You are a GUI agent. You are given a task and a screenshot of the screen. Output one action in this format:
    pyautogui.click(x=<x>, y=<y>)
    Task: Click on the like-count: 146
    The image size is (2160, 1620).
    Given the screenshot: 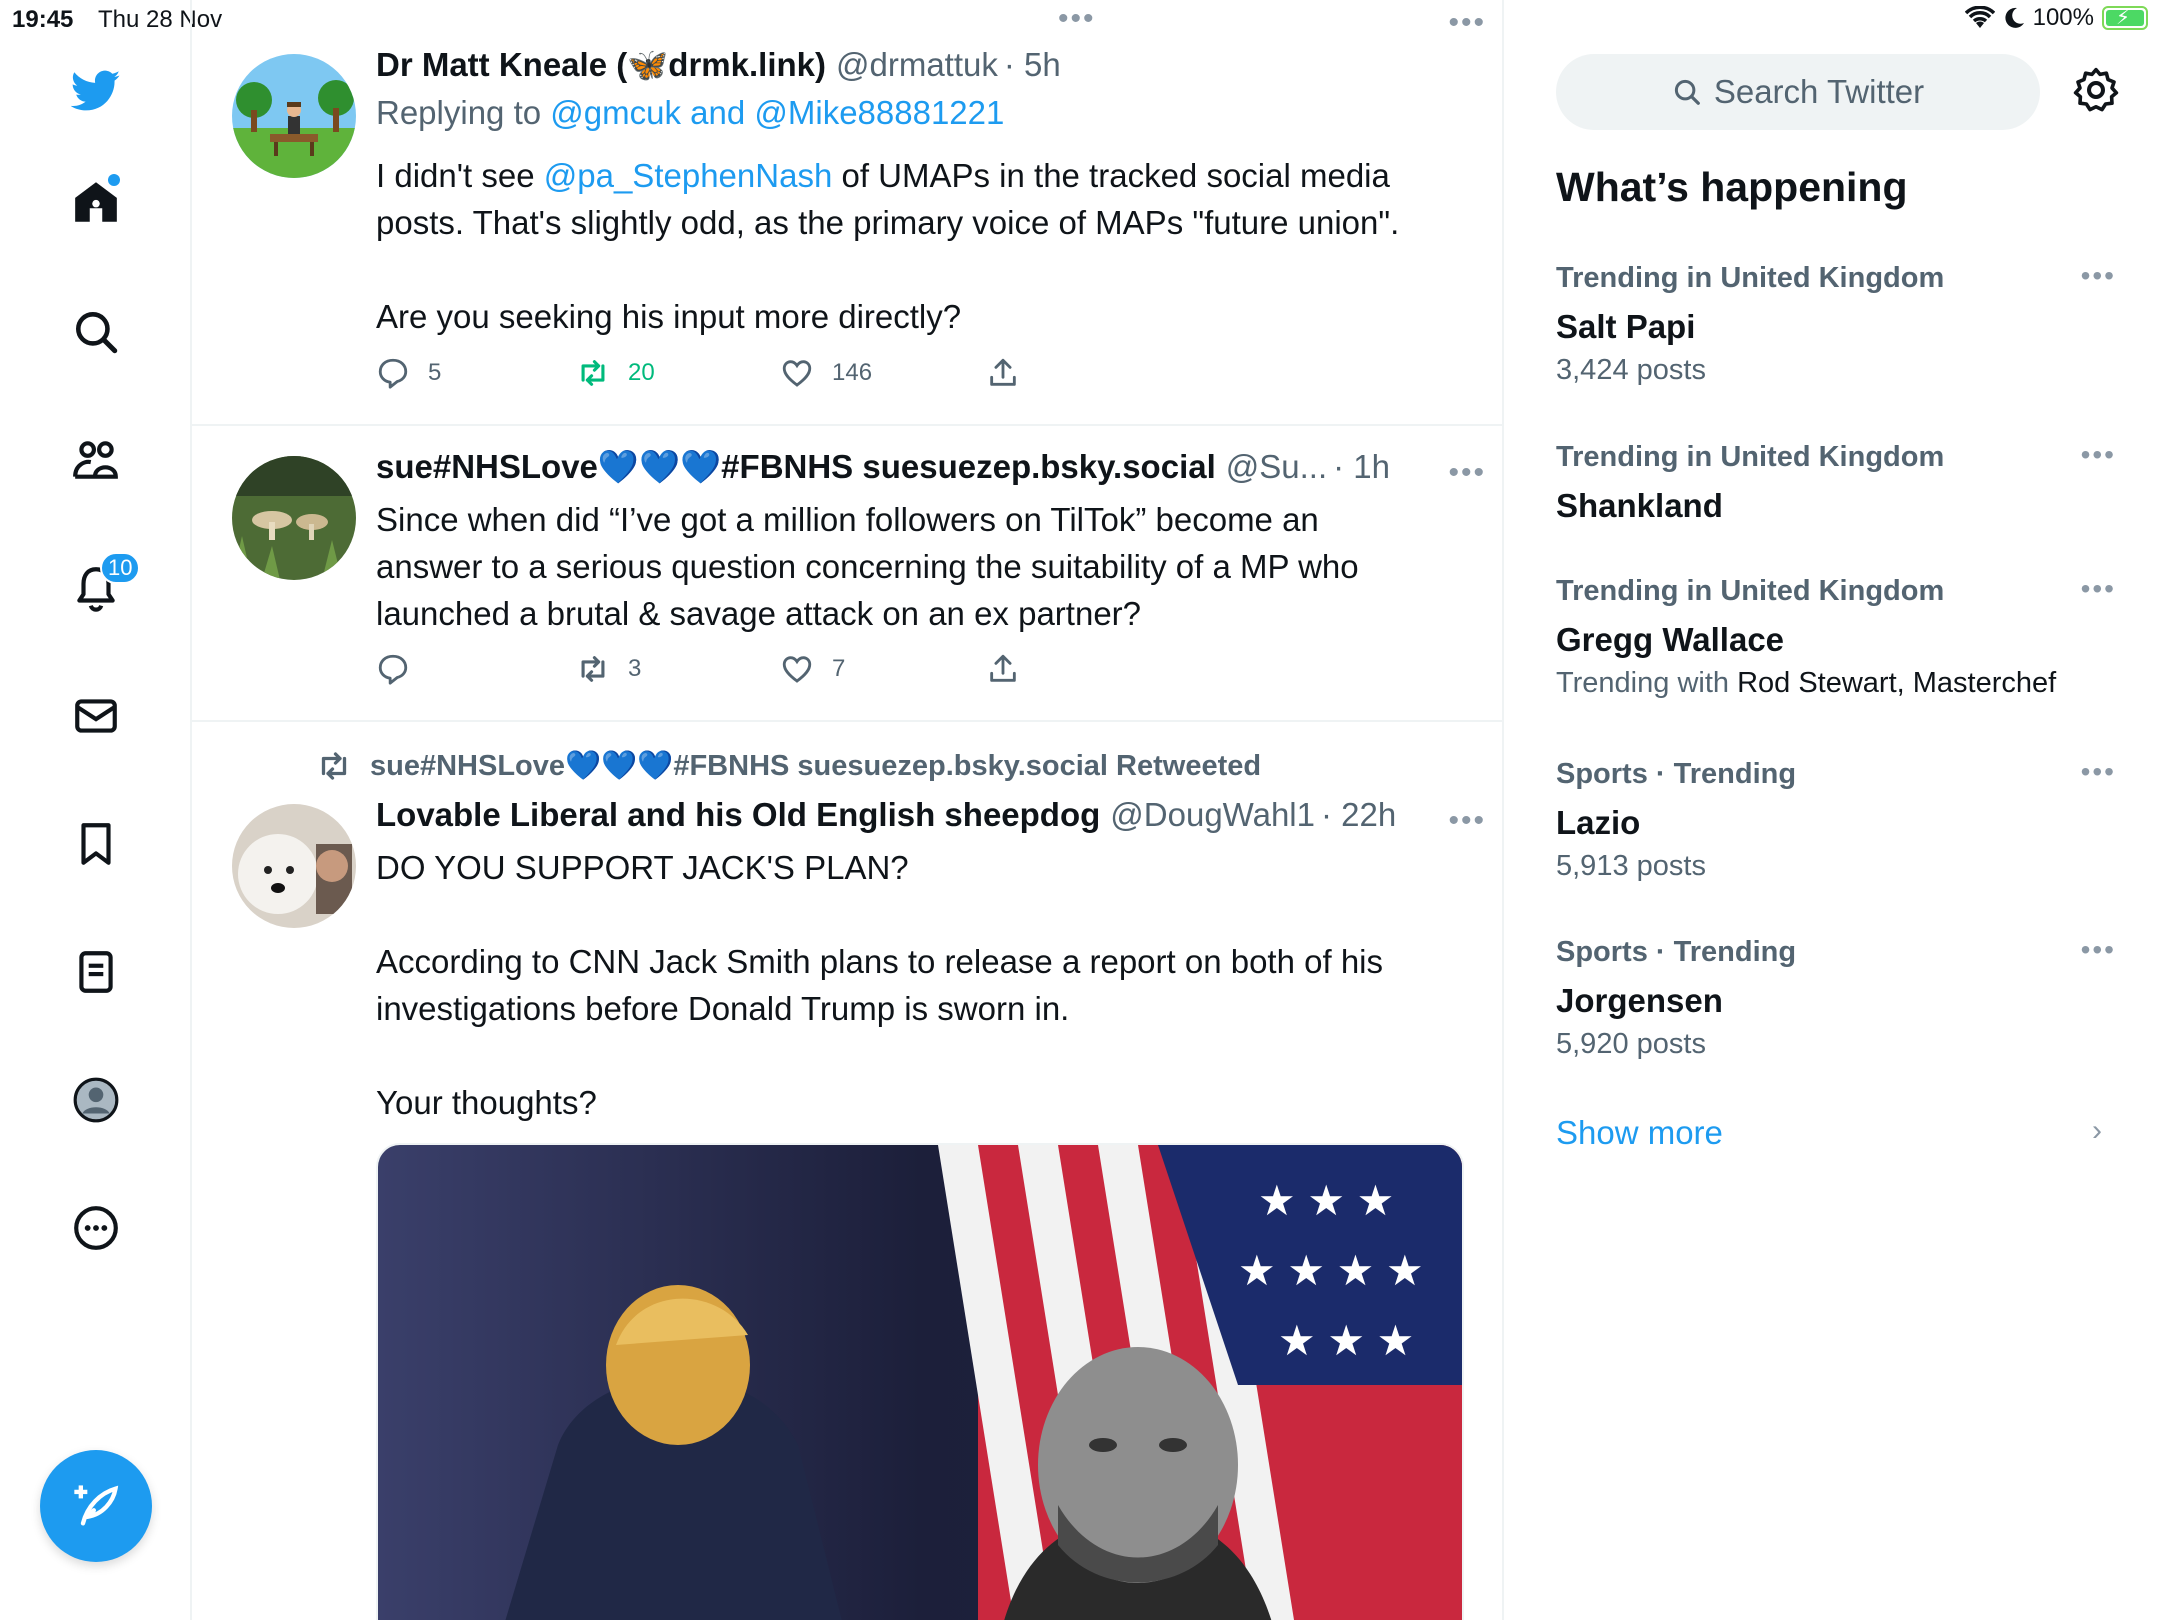 What is the action you would take?
    pyautogui.click(x=852, y=372)
    